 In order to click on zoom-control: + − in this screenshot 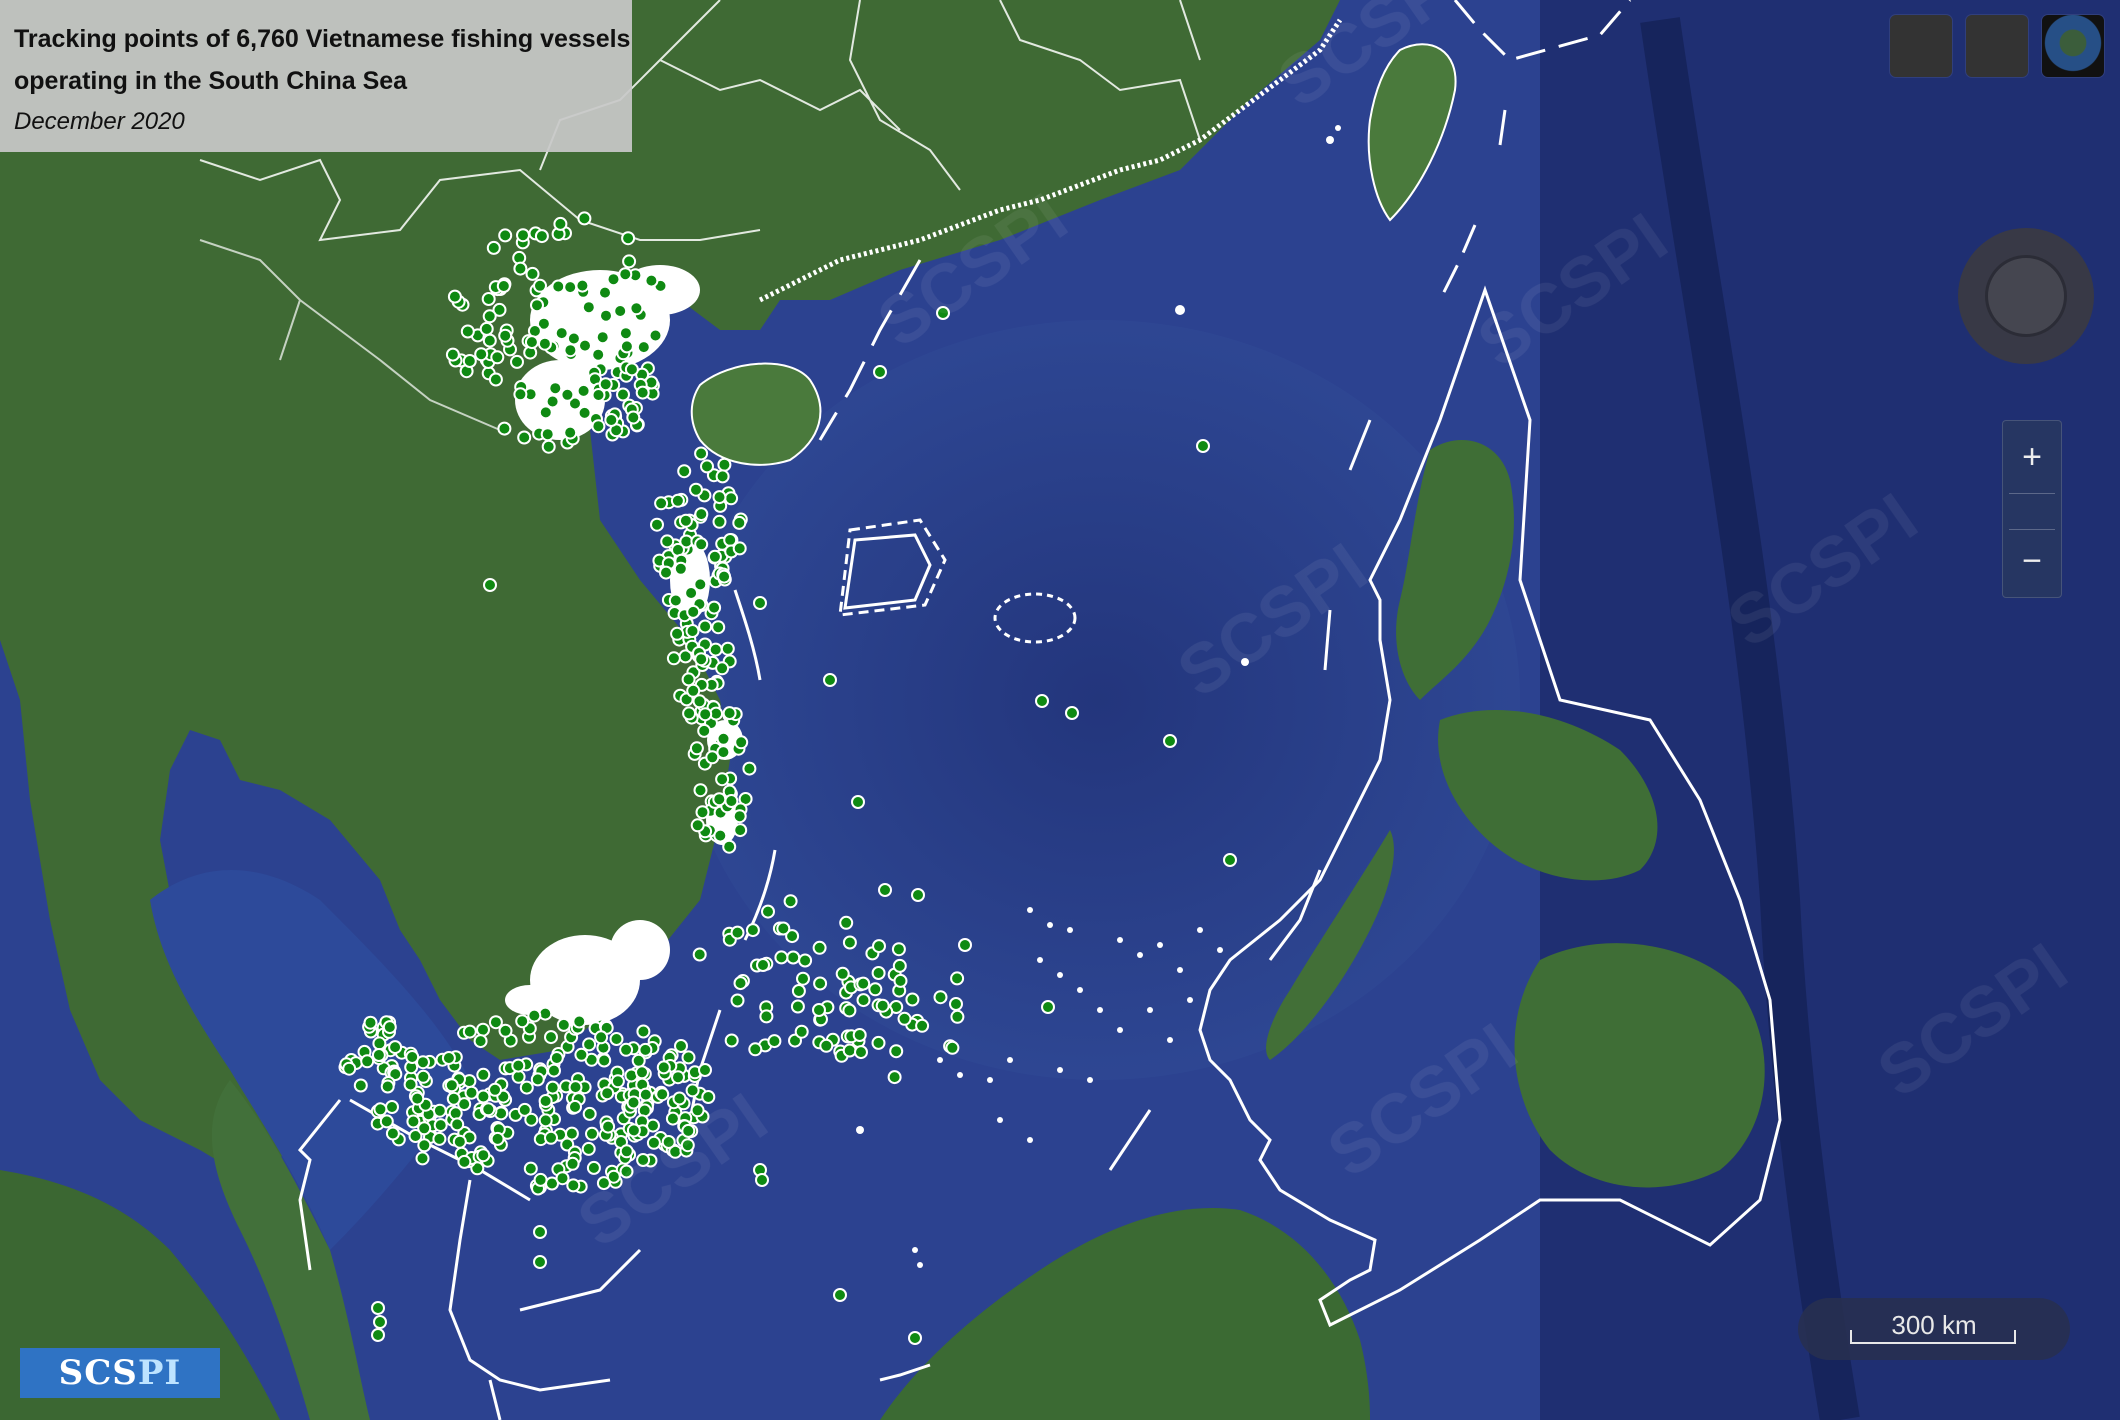, I will do `click(2032, 509)`.